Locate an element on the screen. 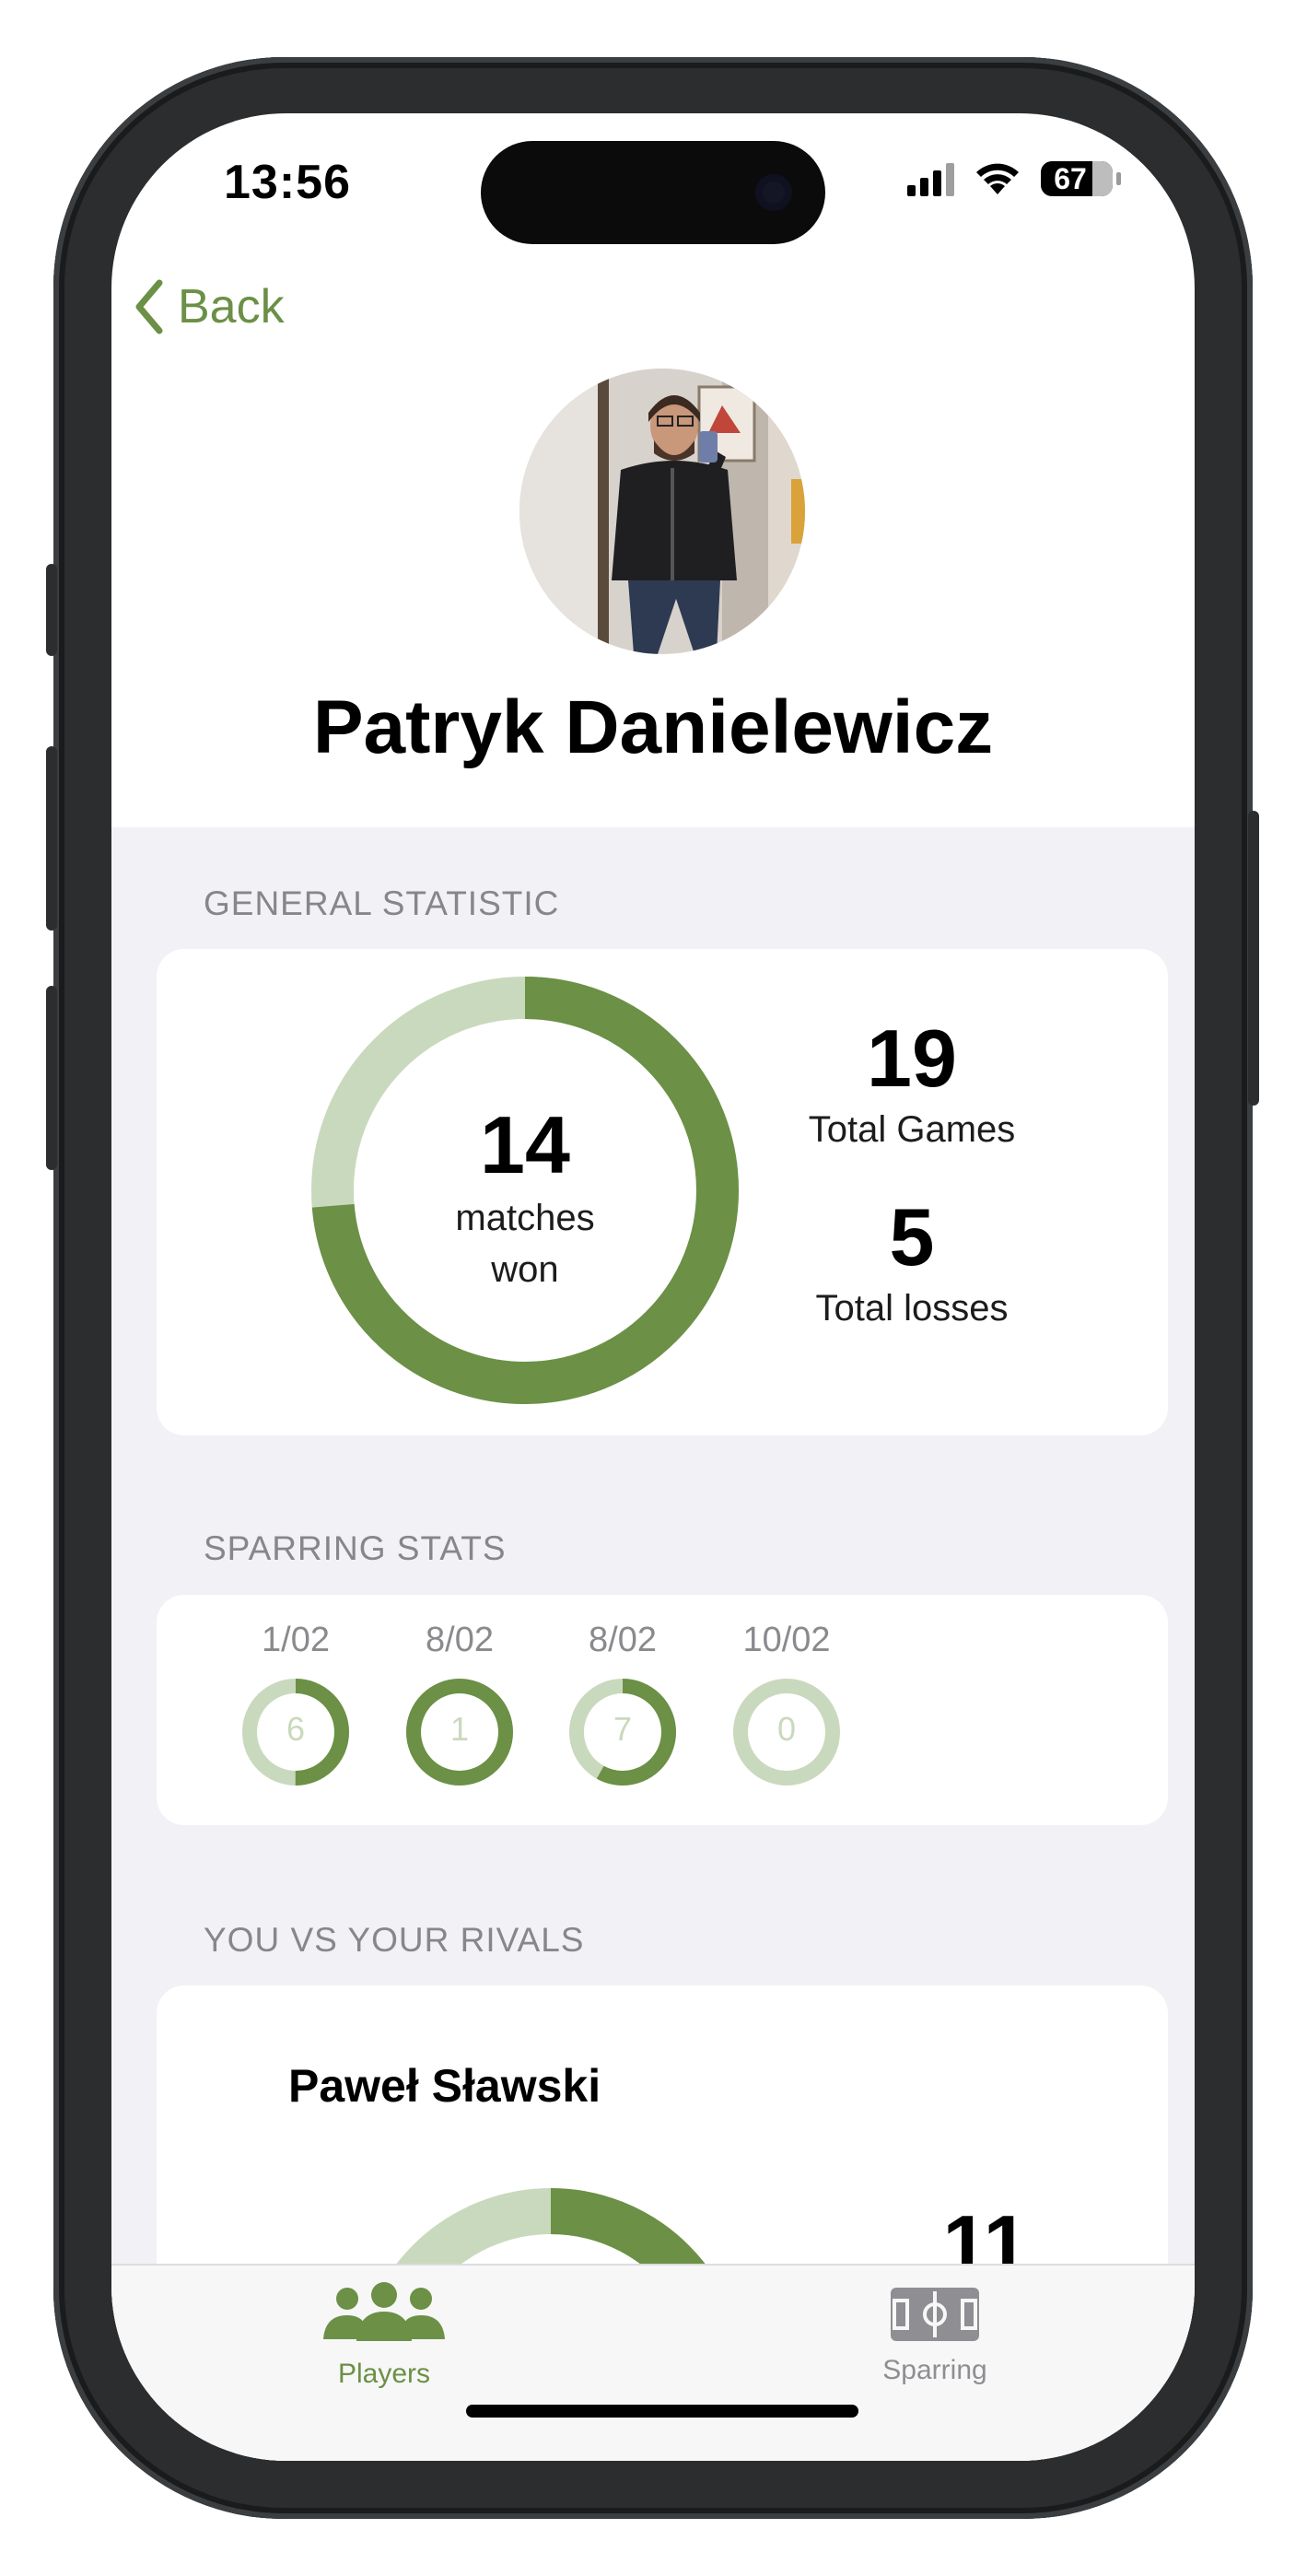 Image resolution: width=1307 pixels, height=2576 pixels. sparring-stats-title: SPARRING STATS is located at coordinates (355, 1548).